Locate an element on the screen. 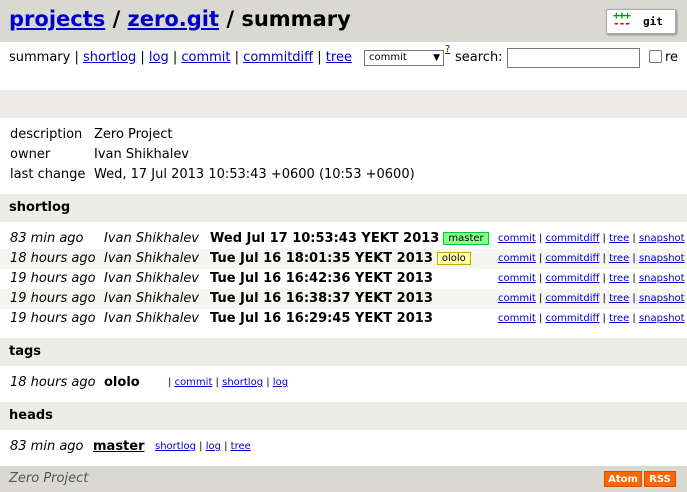  footer-description: Zero Project is located at coordinates (49, 478).